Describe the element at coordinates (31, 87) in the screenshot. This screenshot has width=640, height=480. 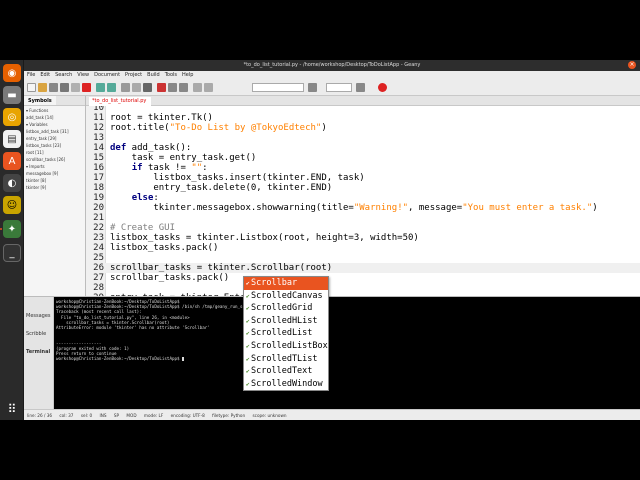
I see `new-file-icon` at that location.